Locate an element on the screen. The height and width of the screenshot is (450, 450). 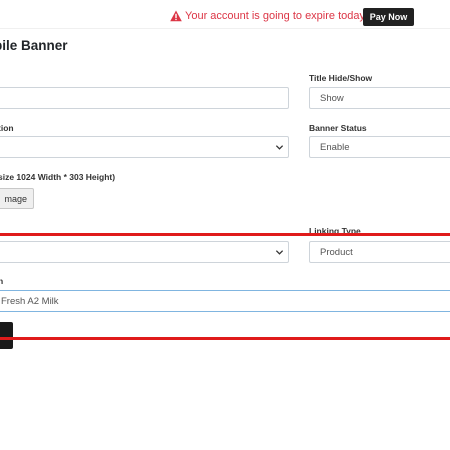
position-label: tion is located at coordinates (7, 128).